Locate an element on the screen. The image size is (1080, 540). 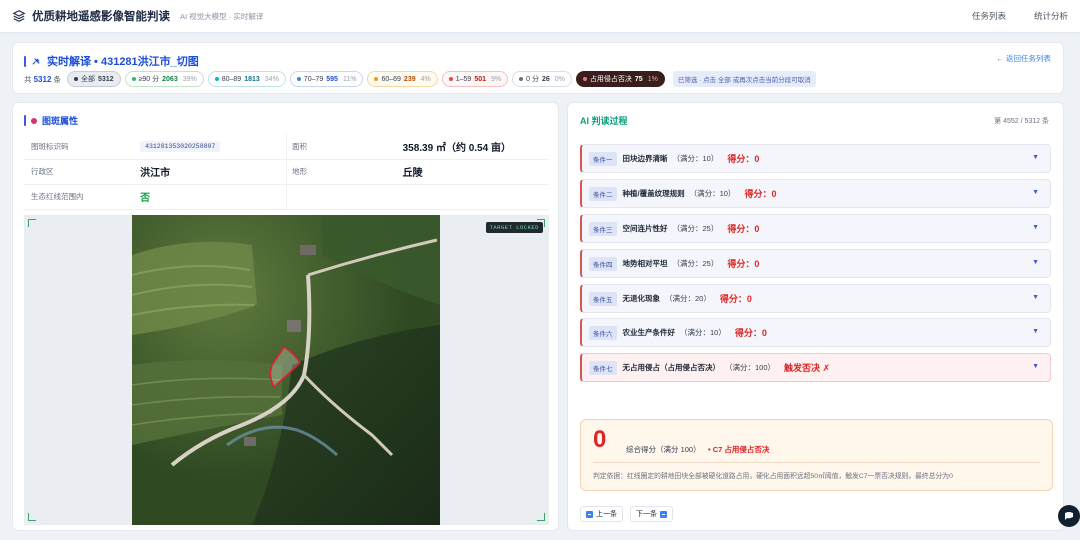
next-button: 下一条 is located at coordinates (651, 514).